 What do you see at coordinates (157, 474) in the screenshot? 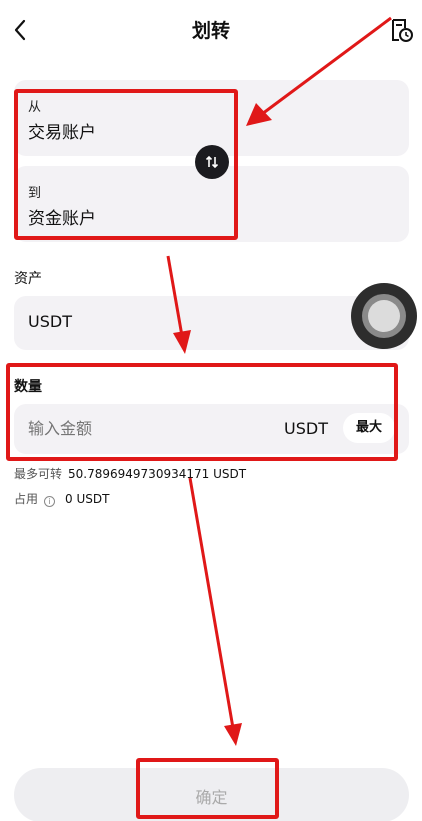
I see `max-transferable-value: 50.7896949730934171 USDT` at bounding box center [157, 474].